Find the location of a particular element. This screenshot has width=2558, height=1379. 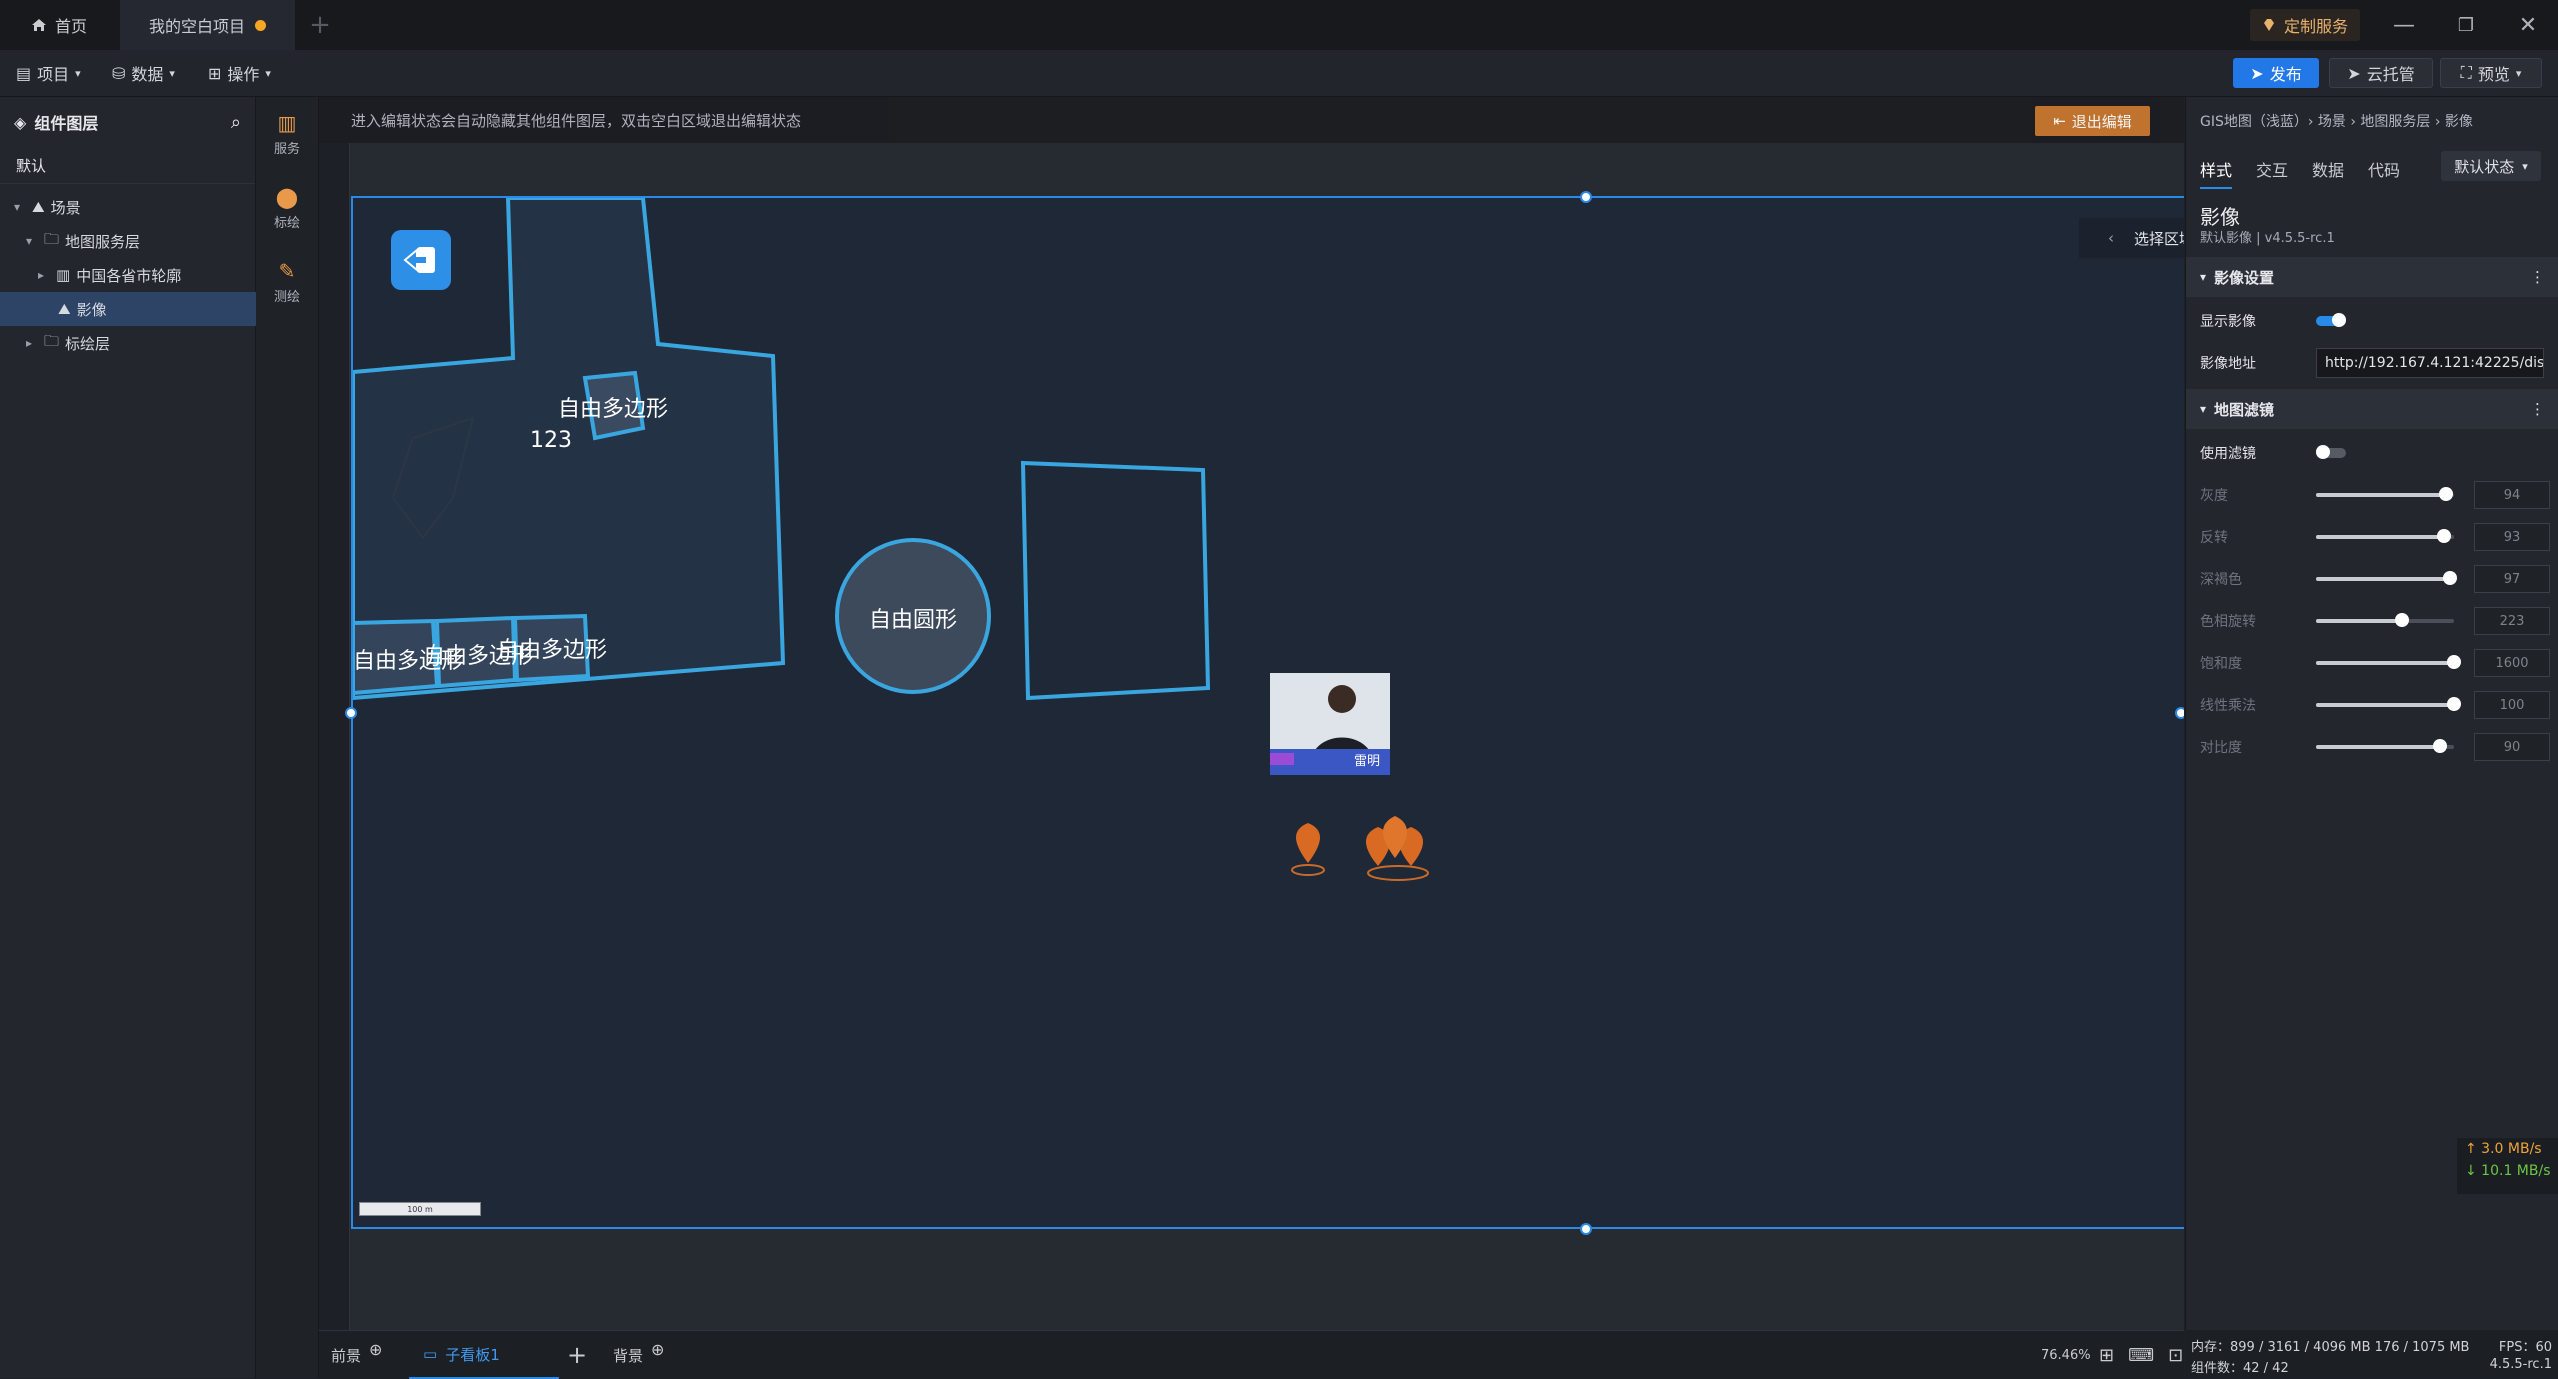

close-button: ✕ is located at coordinates (2528, 25).